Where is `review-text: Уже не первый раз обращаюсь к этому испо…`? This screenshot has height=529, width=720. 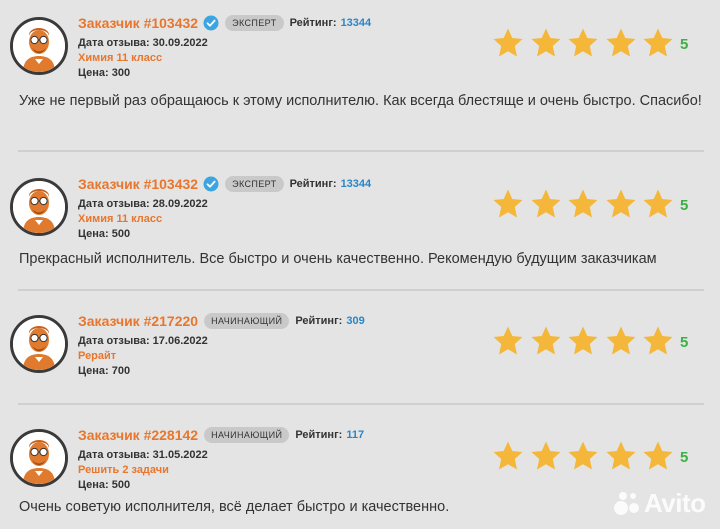
review-text: Уже не первый раз обращаюсь к этому испо… is located at coordinates (360, 101).